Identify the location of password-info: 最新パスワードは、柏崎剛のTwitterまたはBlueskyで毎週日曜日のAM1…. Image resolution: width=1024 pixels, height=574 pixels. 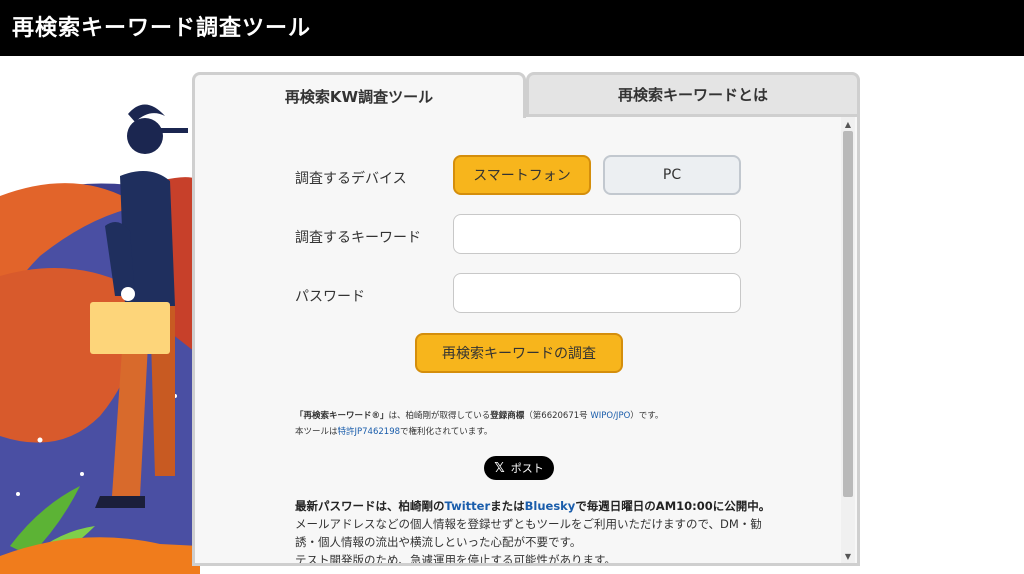
(532, 506).